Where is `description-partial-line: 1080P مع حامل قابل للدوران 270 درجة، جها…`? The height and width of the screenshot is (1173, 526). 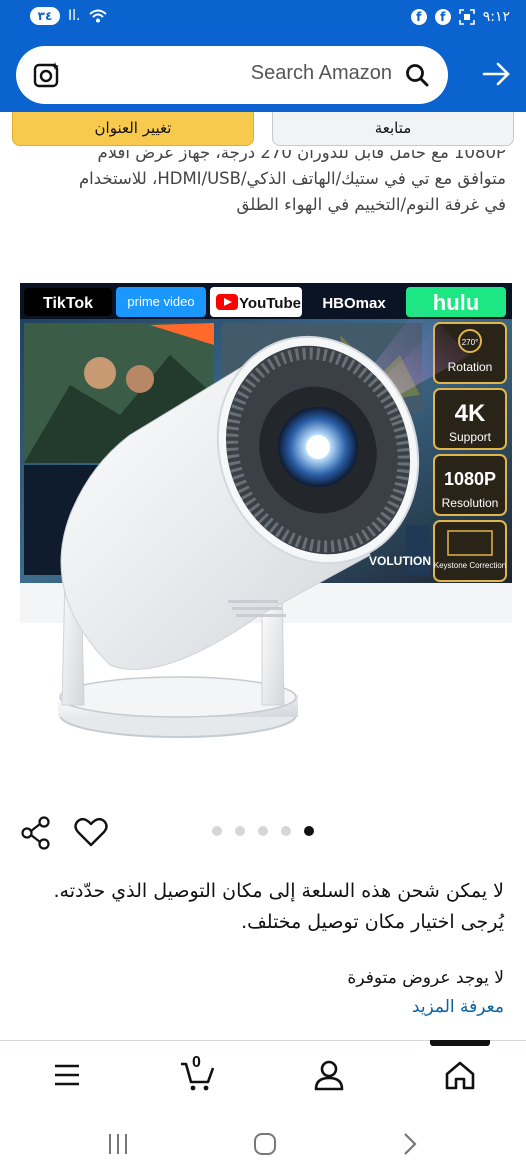 description-partial-line: 1080P مع حامل قابل للدوران 270 درجة، جها… is located at coordinates (301, 156).